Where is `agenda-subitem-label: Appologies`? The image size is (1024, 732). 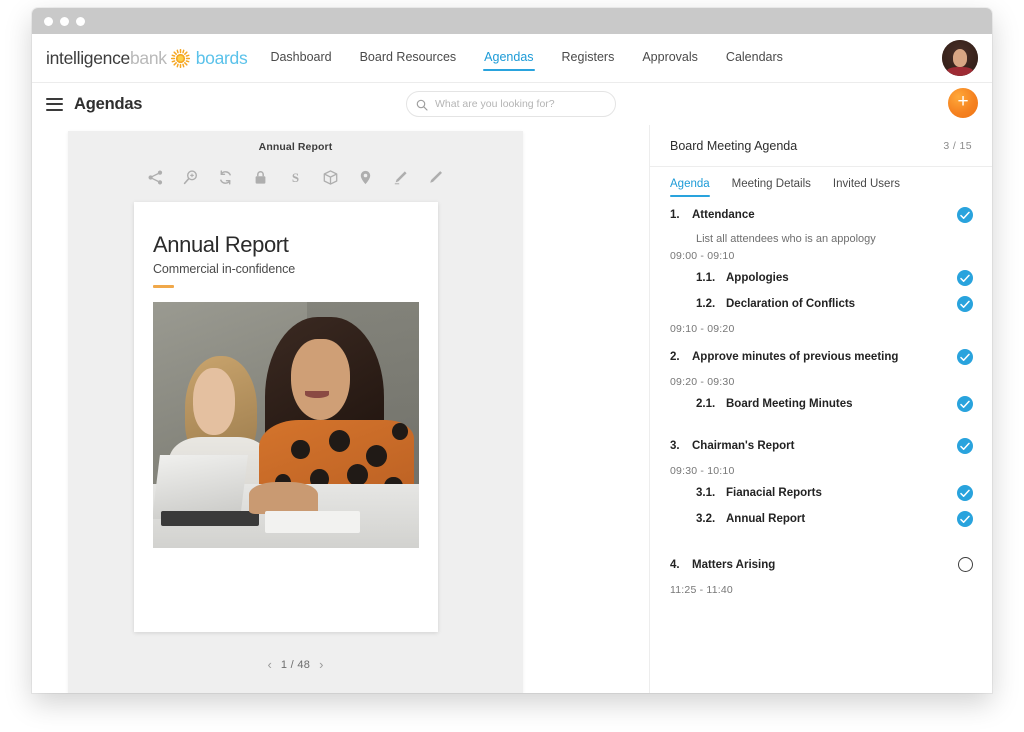 agenda-subitem-label: Appologies is located at coordinates (757, 278).